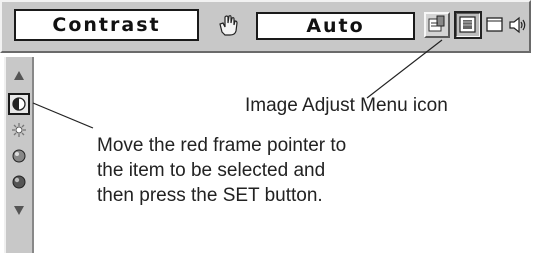 The height and width of the screenshot is (253, 535). I want to click on pointer-leader-line, so click(63, 115).